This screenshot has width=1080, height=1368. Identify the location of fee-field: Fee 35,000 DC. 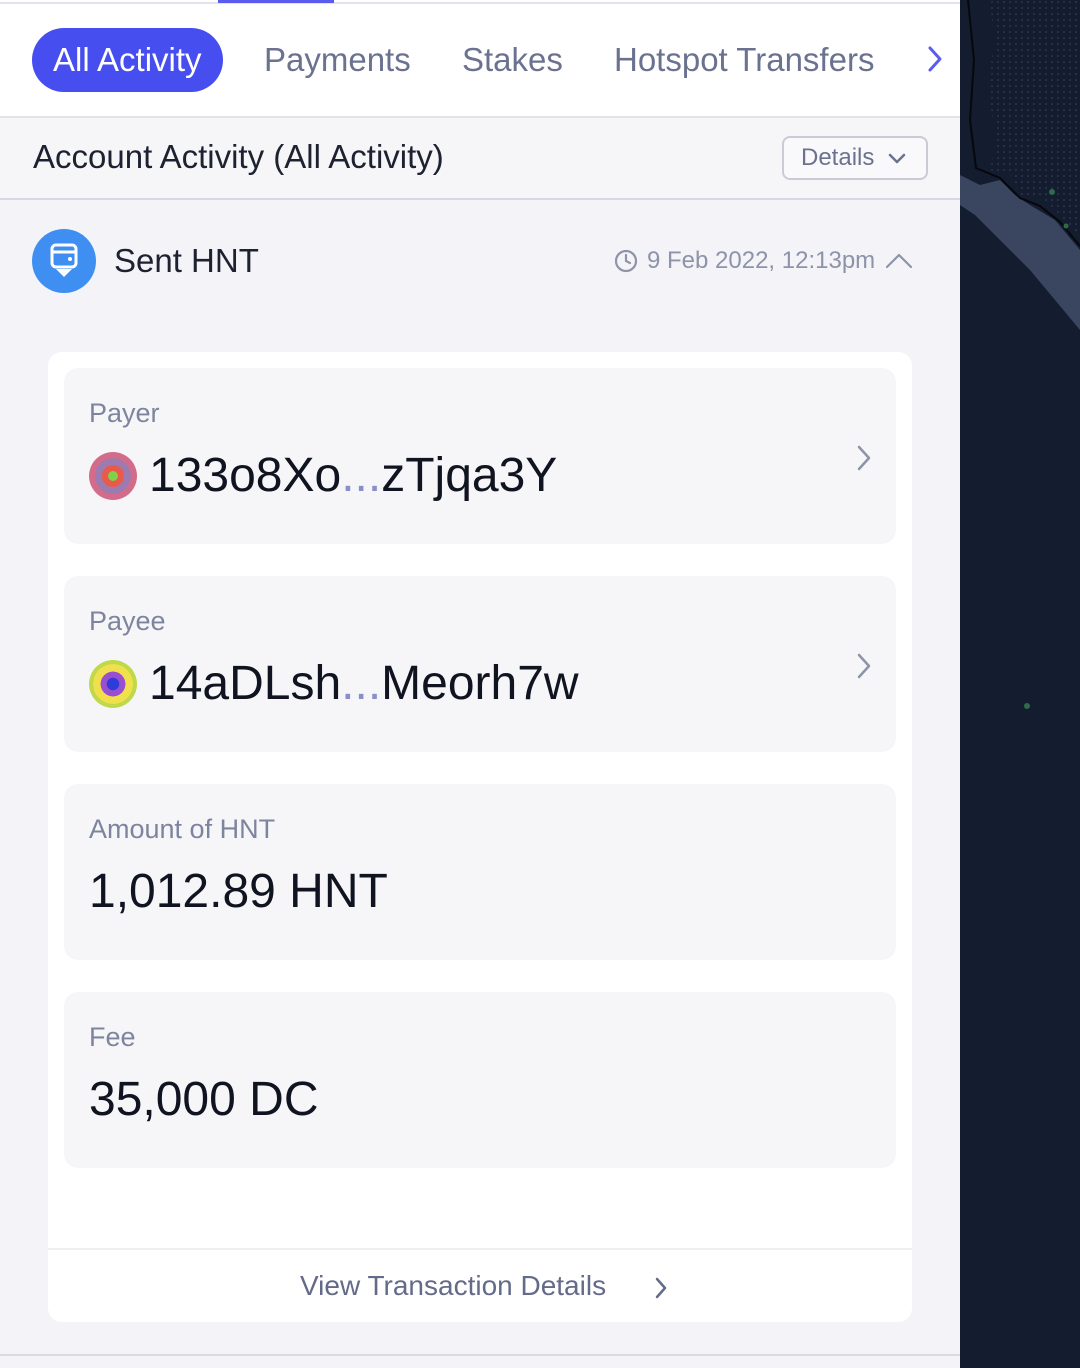
(480, 1080).